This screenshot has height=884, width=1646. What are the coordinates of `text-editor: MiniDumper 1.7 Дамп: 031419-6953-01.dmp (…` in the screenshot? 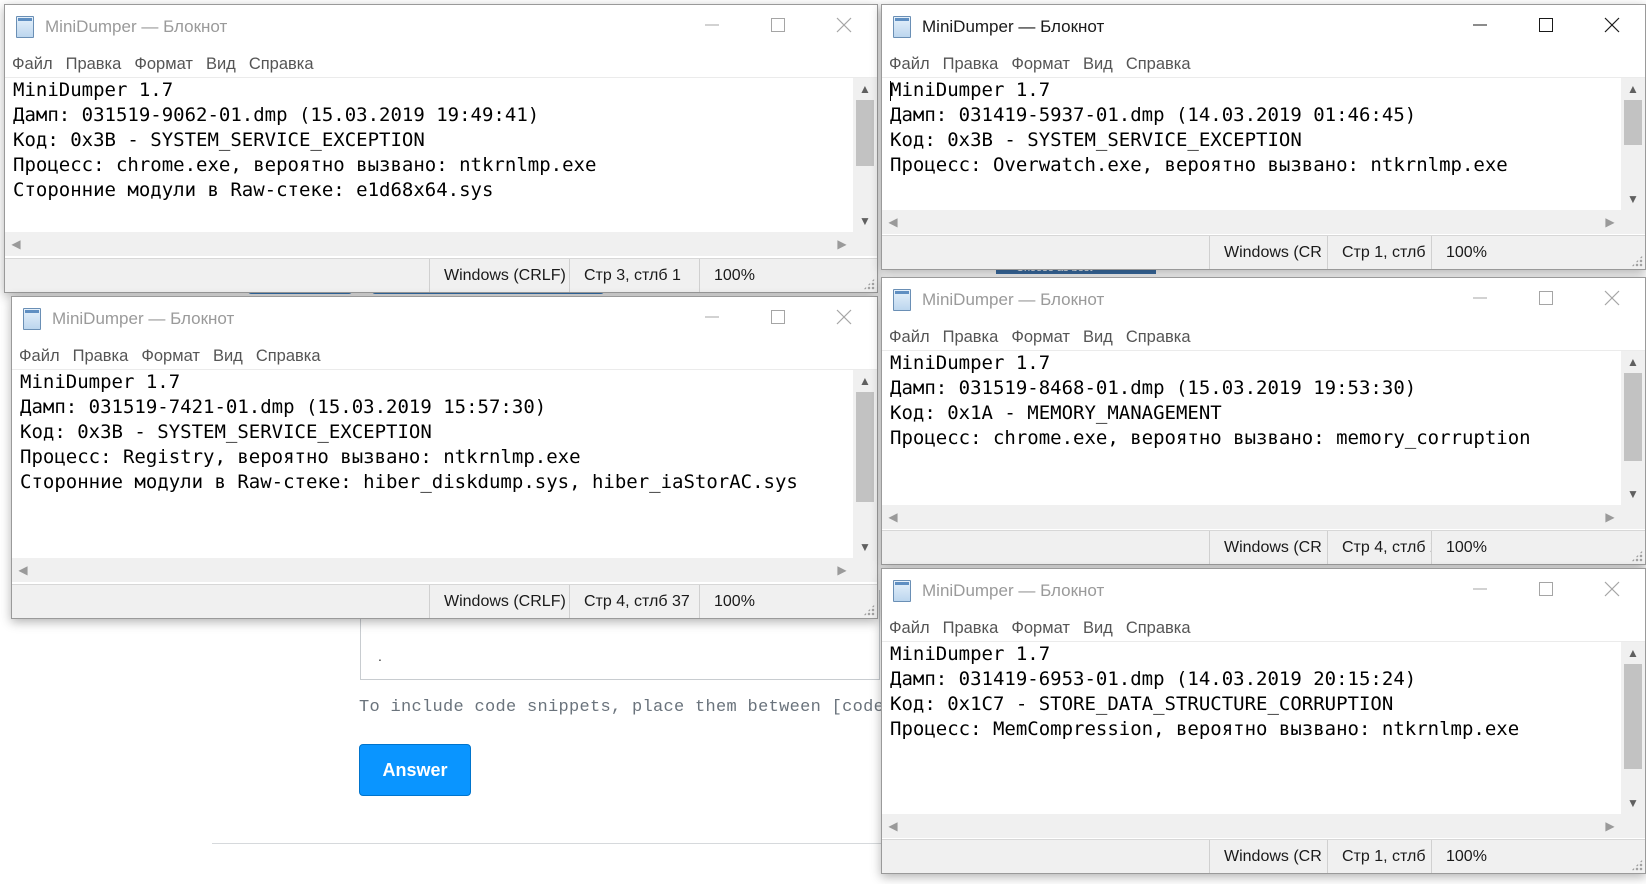 It's located at (1263, 741).